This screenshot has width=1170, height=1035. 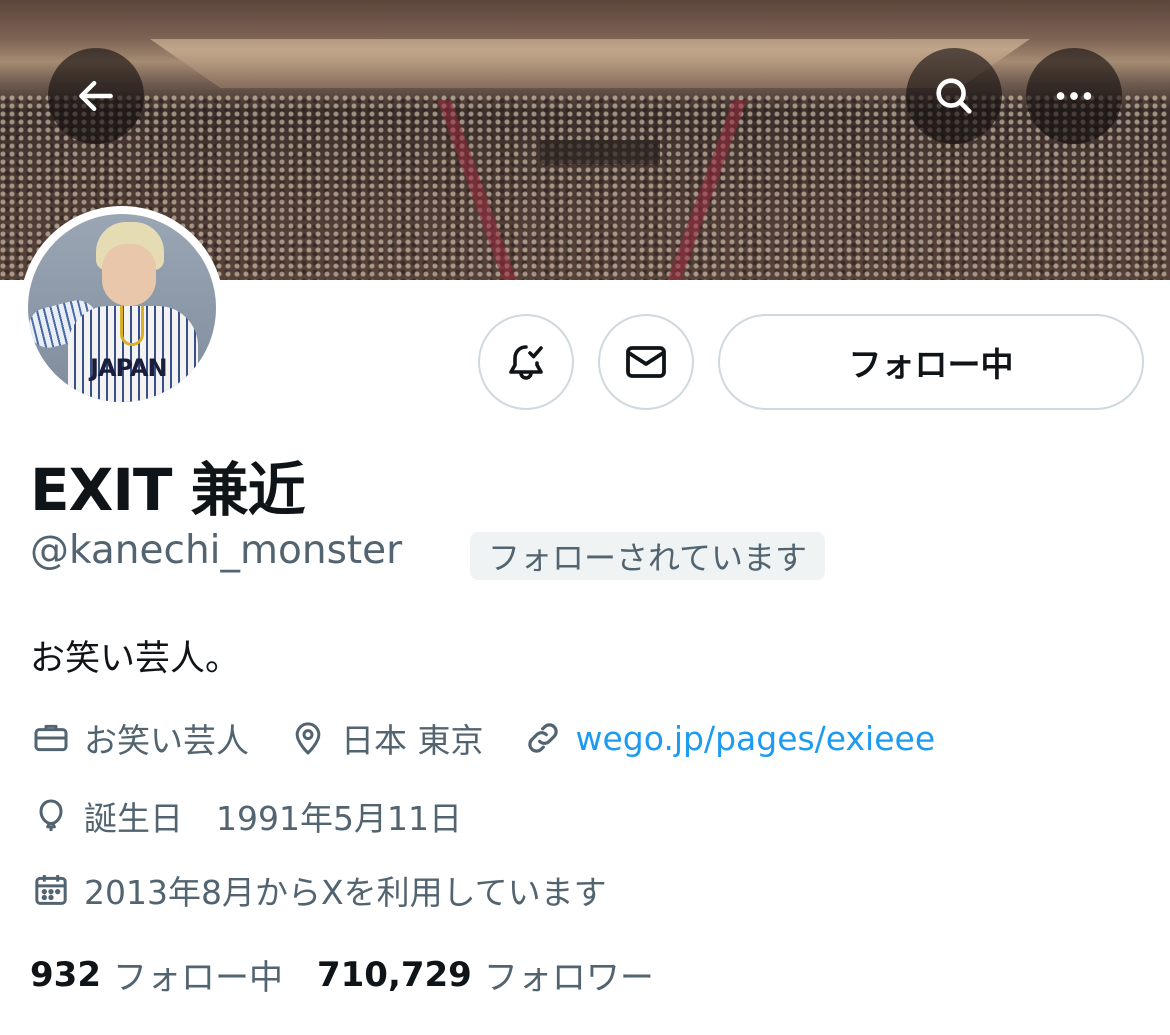 I want to click on following-label: フォロー中, so click(x=197, y=978).